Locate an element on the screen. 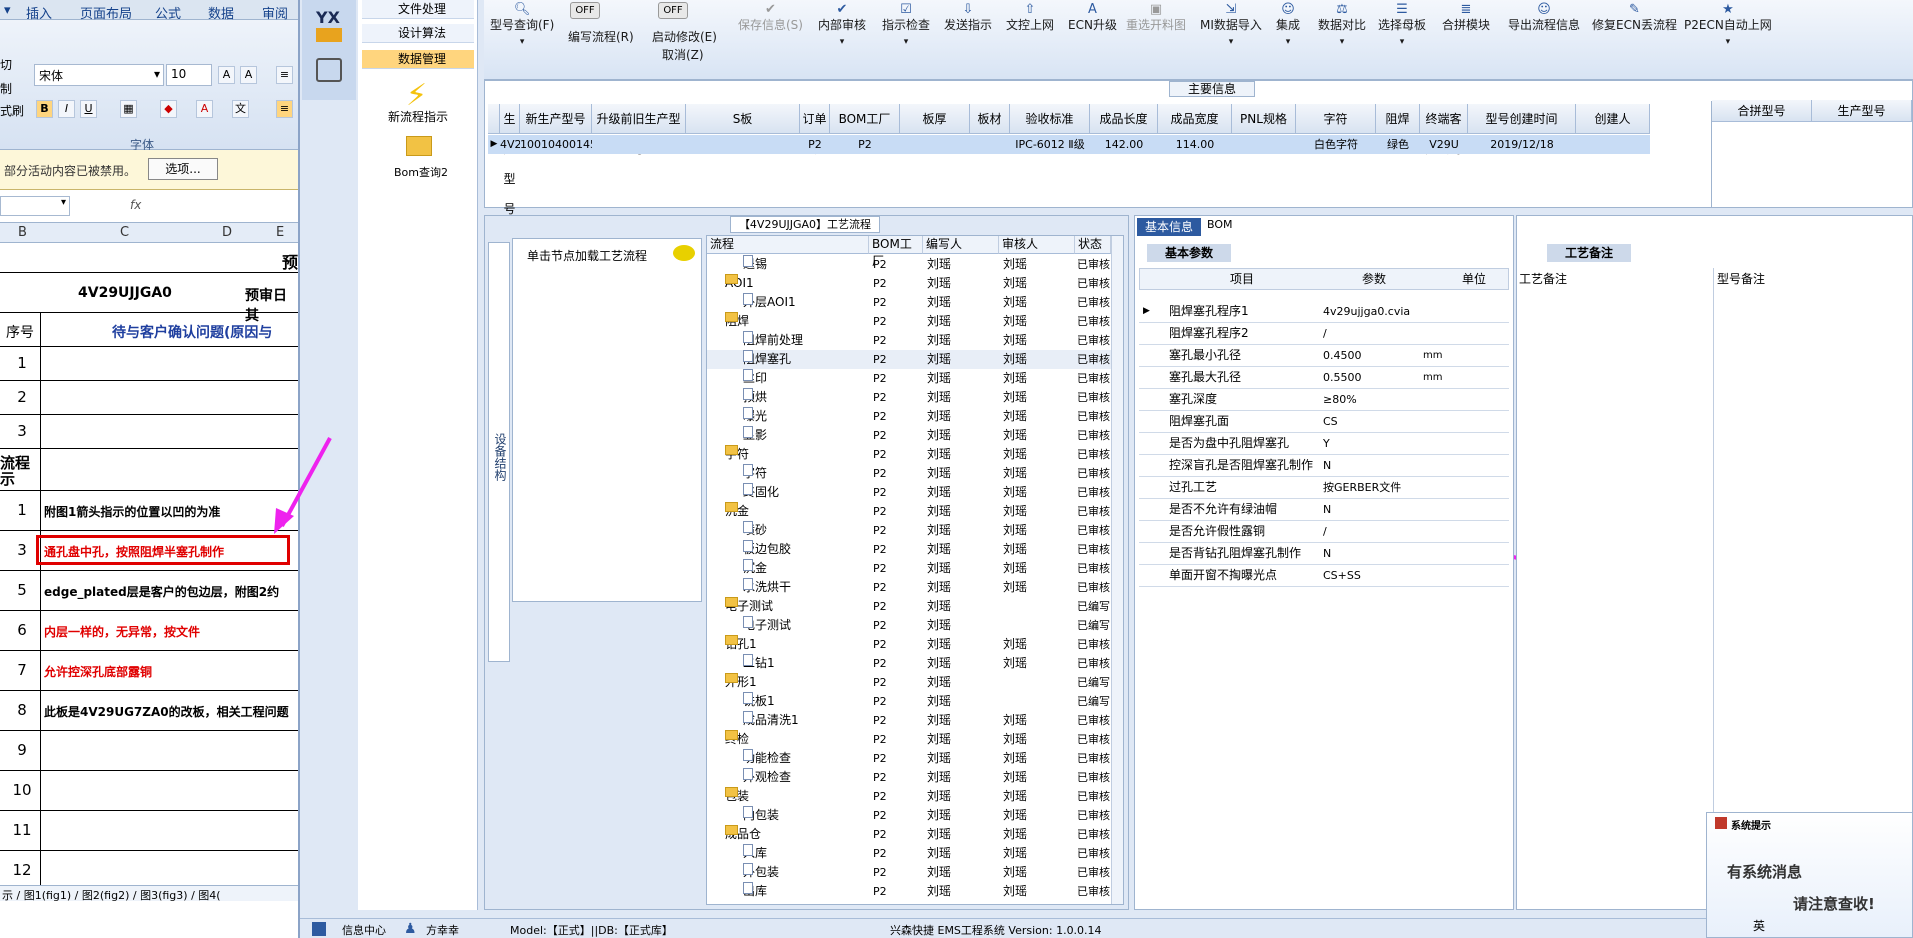 The width and height of the screenshot is (1913, 938). tree-node: 外形1 is located at coordinates (741, 682).